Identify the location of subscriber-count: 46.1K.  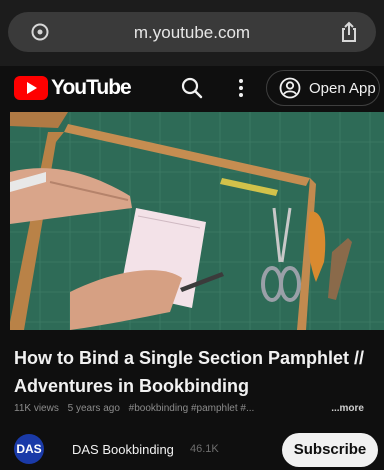
(204, 449).